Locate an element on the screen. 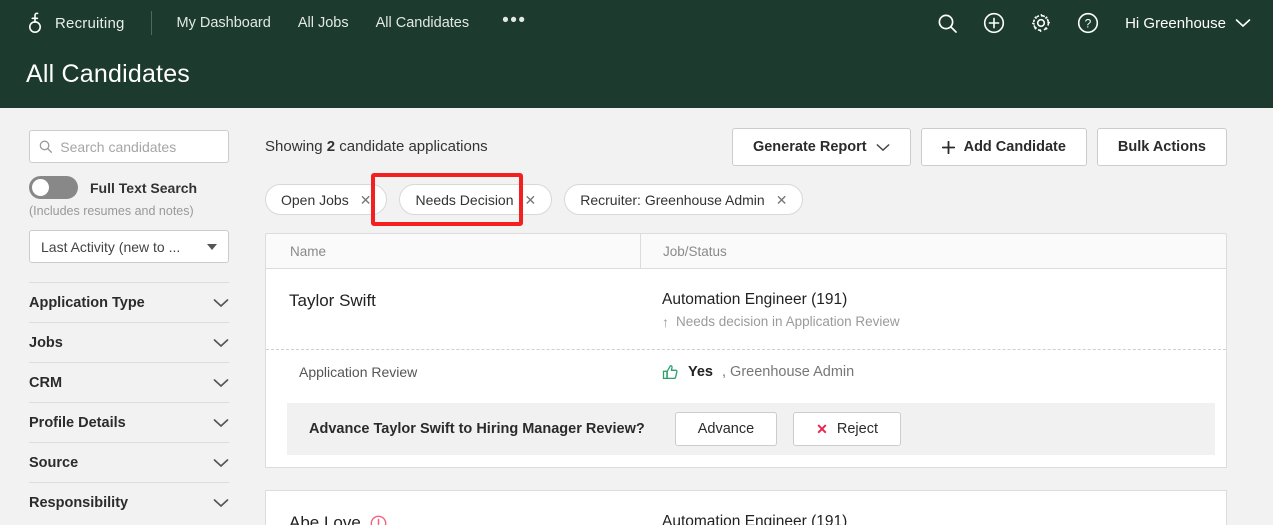  showing-prefix: Showing is located at coordinates (296, 146).